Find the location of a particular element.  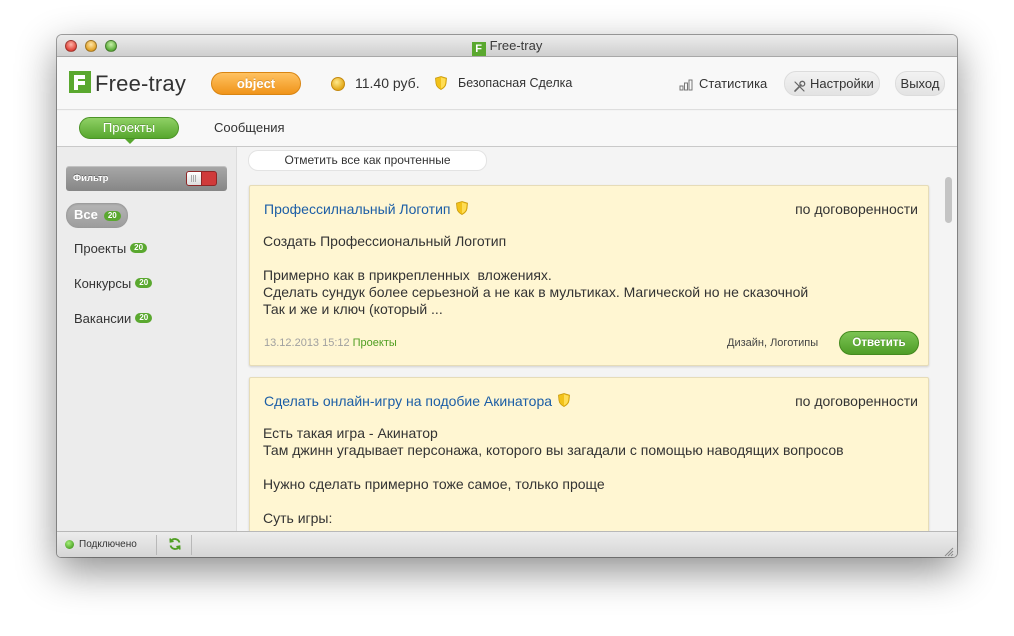

filter-toggle is located at coordinates (201, 178).